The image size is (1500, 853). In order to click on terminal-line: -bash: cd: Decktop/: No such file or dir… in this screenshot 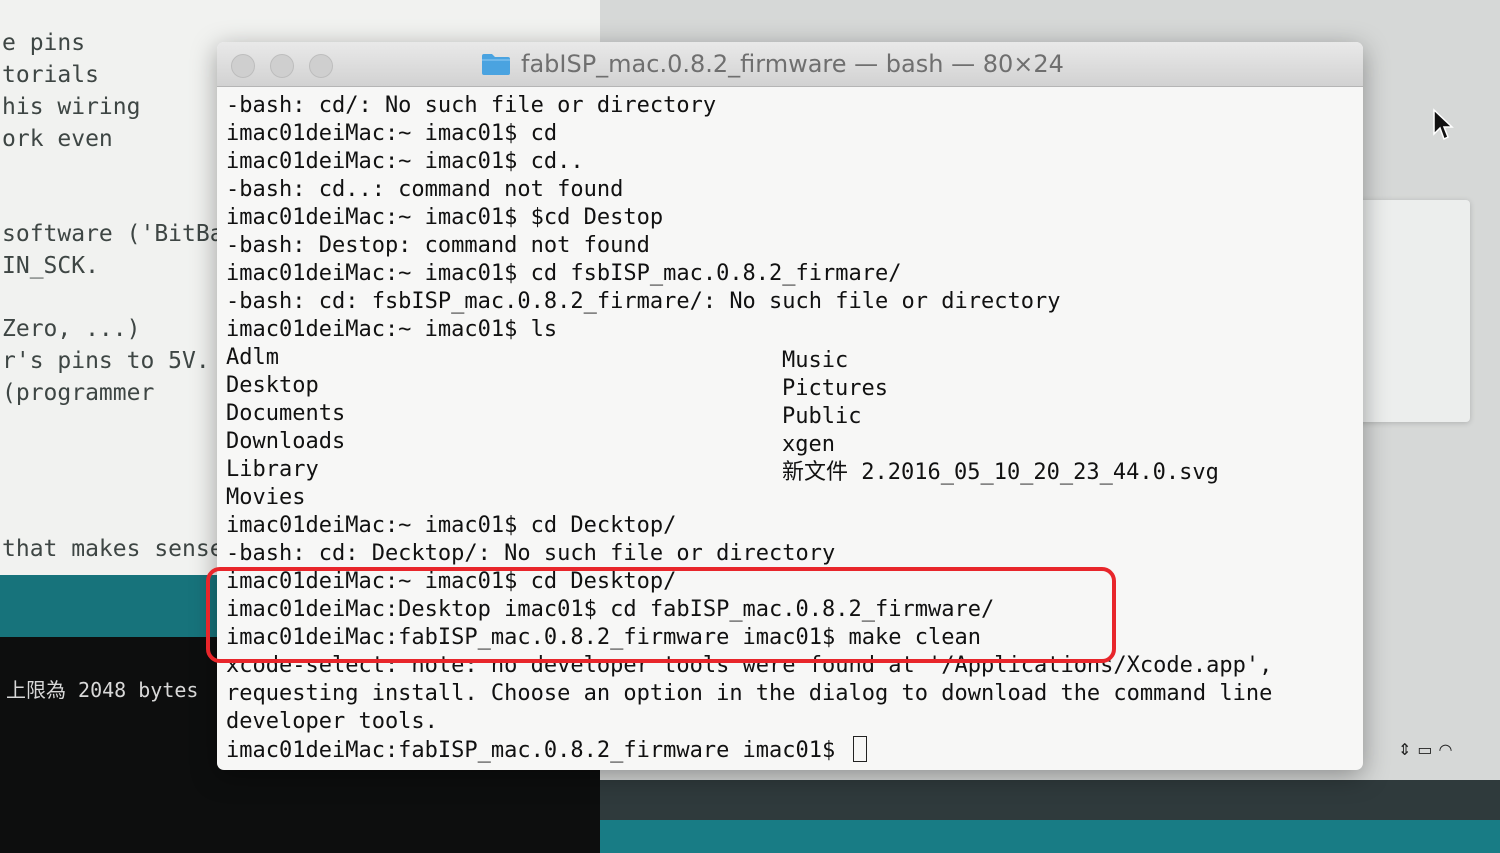, I will do `click(531, 553)`.